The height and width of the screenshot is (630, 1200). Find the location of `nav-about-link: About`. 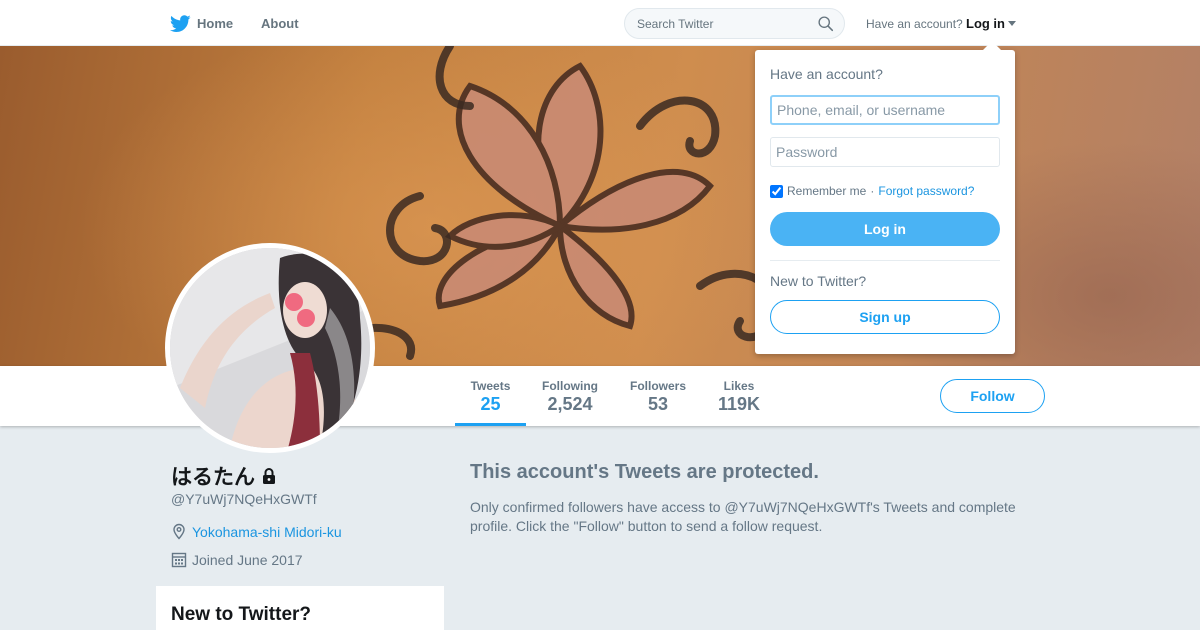

nav-about-link: About is located at coordinates (280, 23).